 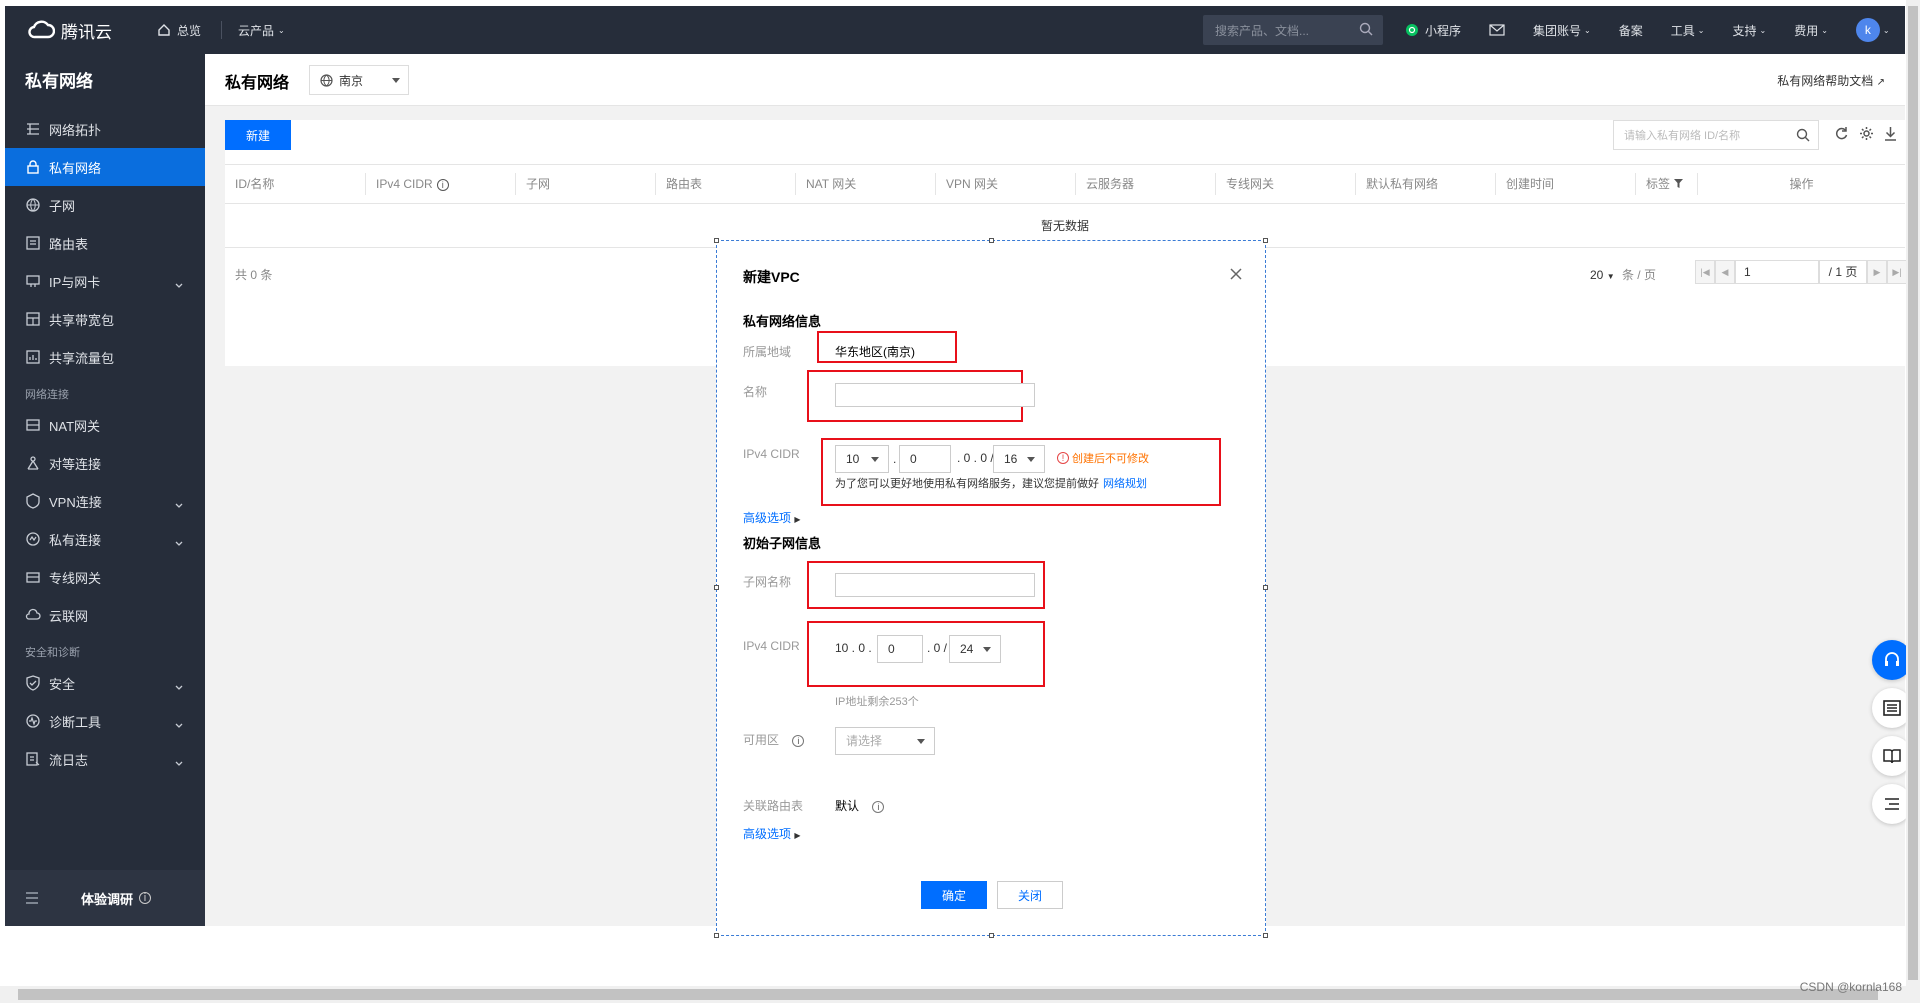 What do you see at coordinates (105, 319) in the screenshot?
I see `sidebar-item-bandwidth: 共享带宽包` at bounding box center [105, 319].